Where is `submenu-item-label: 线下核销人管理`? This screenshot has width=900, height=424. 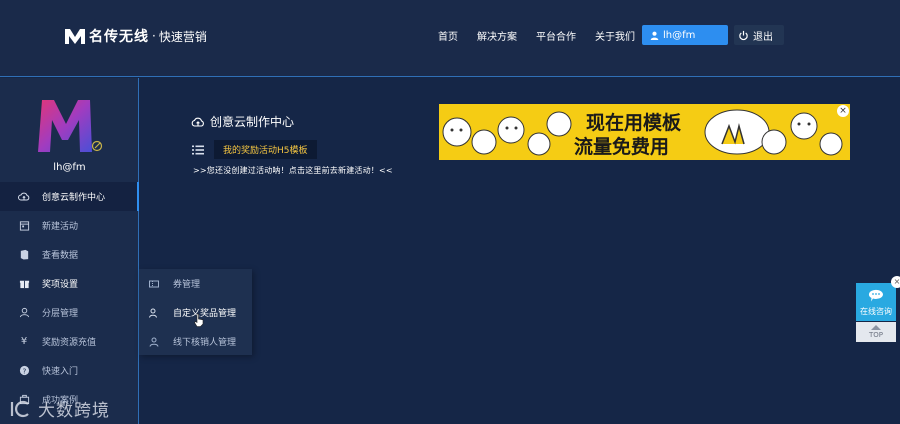 submenu-item-label: 线下核销人管理 is located at coordinates (205, 343).